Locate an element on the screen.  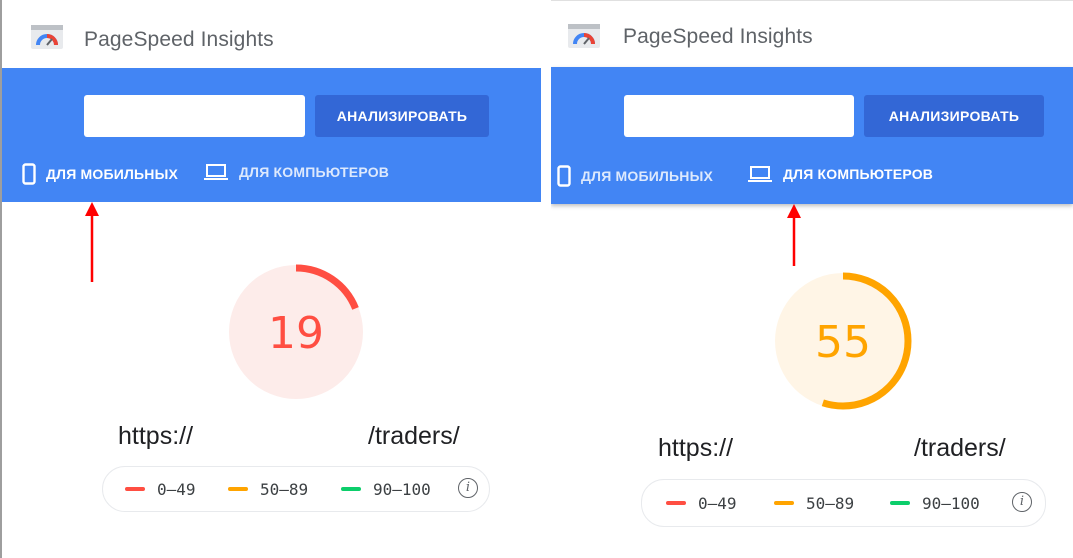
performance-score: 55 is located at coordinates (843, 342).